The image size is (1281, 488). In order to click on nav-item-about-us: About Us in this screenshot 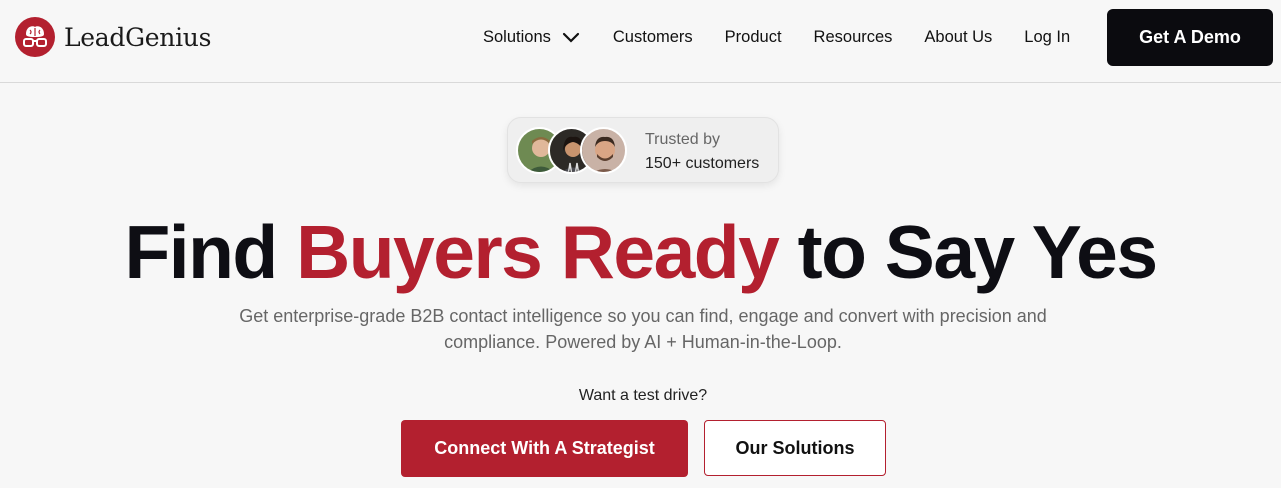, I will do `click(958, 37)`.